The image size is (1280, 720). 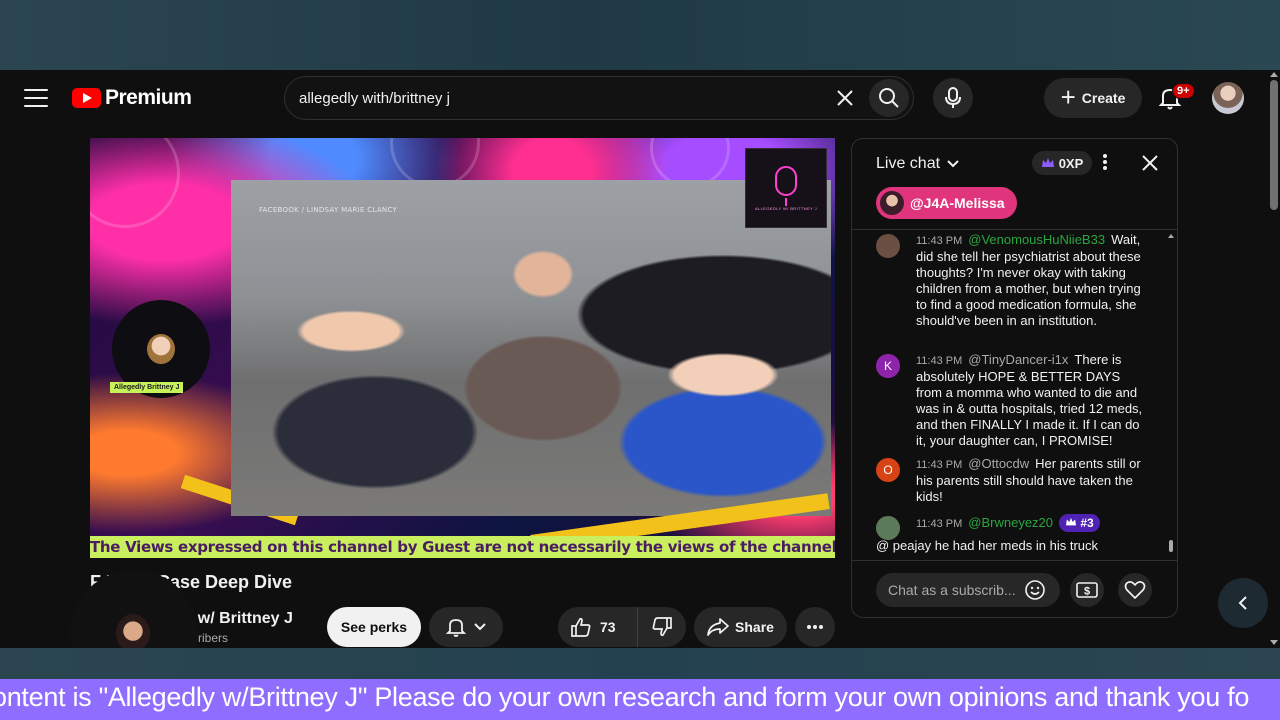 I want to click on decorative-swirl, so click(x=135, y=183).